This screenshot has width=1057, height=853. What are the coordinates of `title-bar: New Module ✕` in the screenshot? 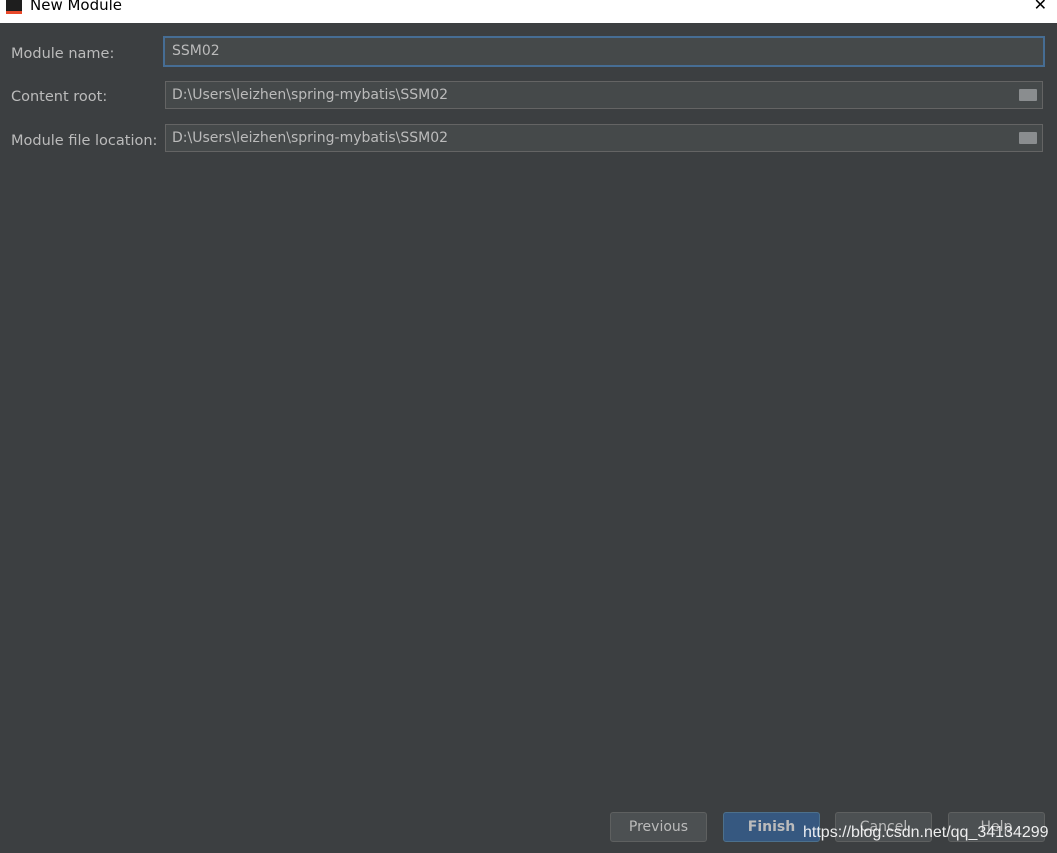 It's located at (528, 11).